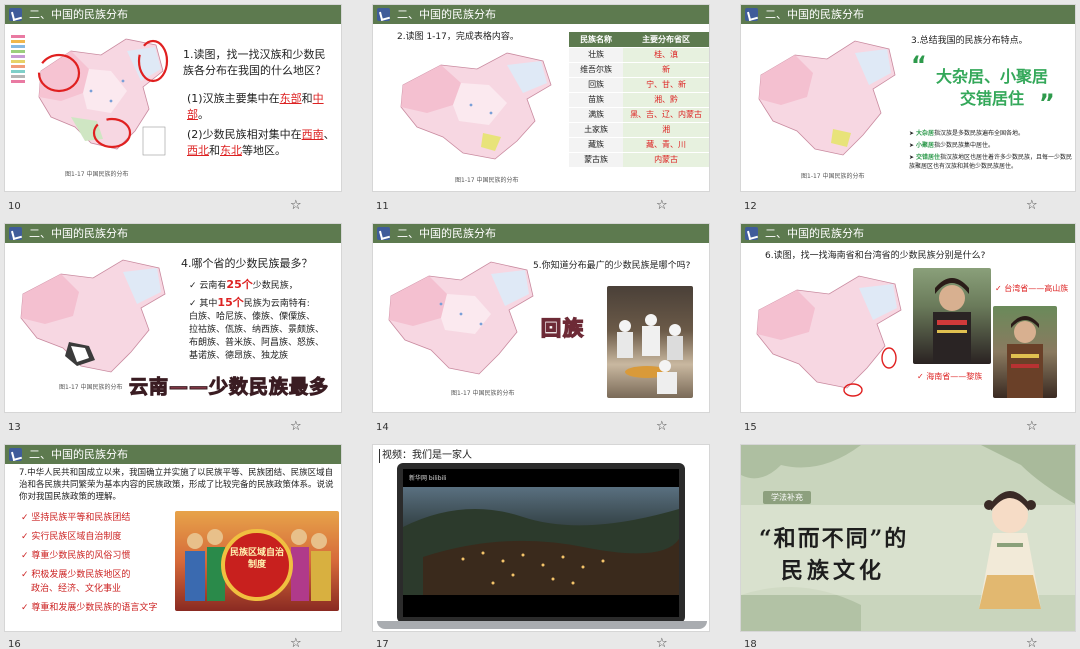 The width and height of the screenshot is (1080, 649). Describe the element at coordinates (875, 256) in the screenshot. I see `question-title: 6.读图，找一找海南省和台湾省的少数民族分别是什么?` at that location.